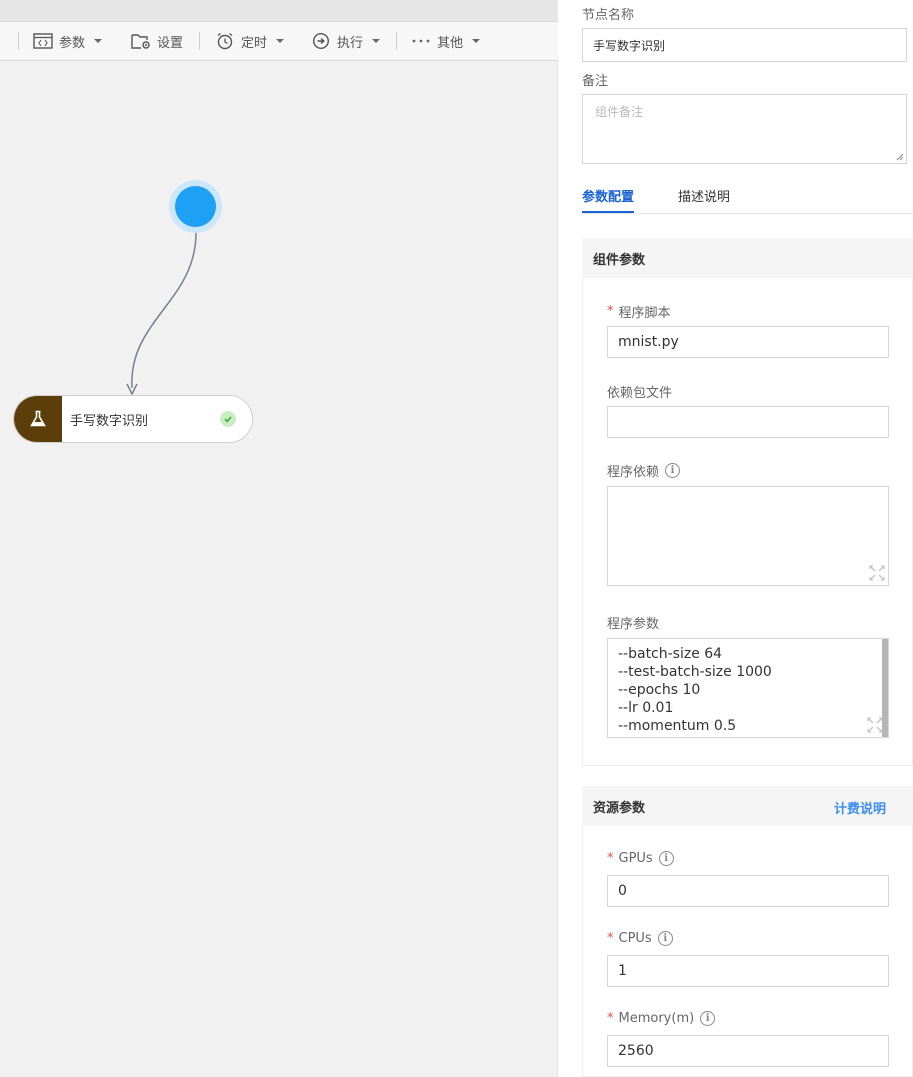  What do you see at coordinates (744, 45) in the screenshot?
I see `node-name-input: 手写数字识别` at bounding box center [744, 45].